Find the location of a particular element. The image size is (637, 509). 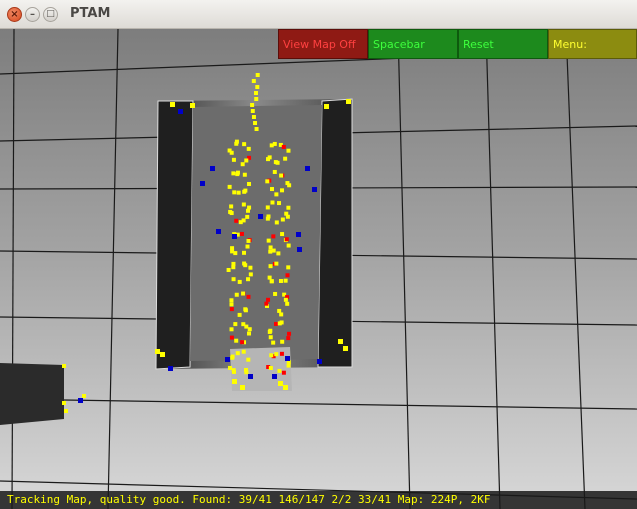

window-title: PTAM is located at coordinates (90, 13).